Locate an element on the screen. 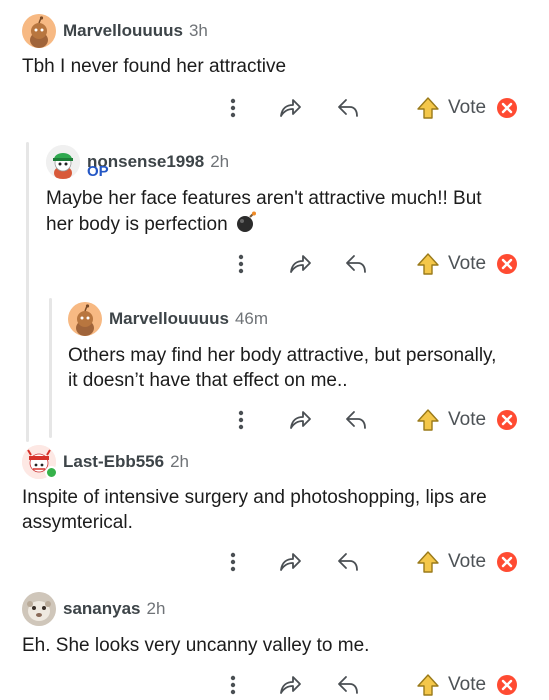 This screenshot has width=549, height=700. text-line-2: her body is perfection is located at coordinates (137, 224).